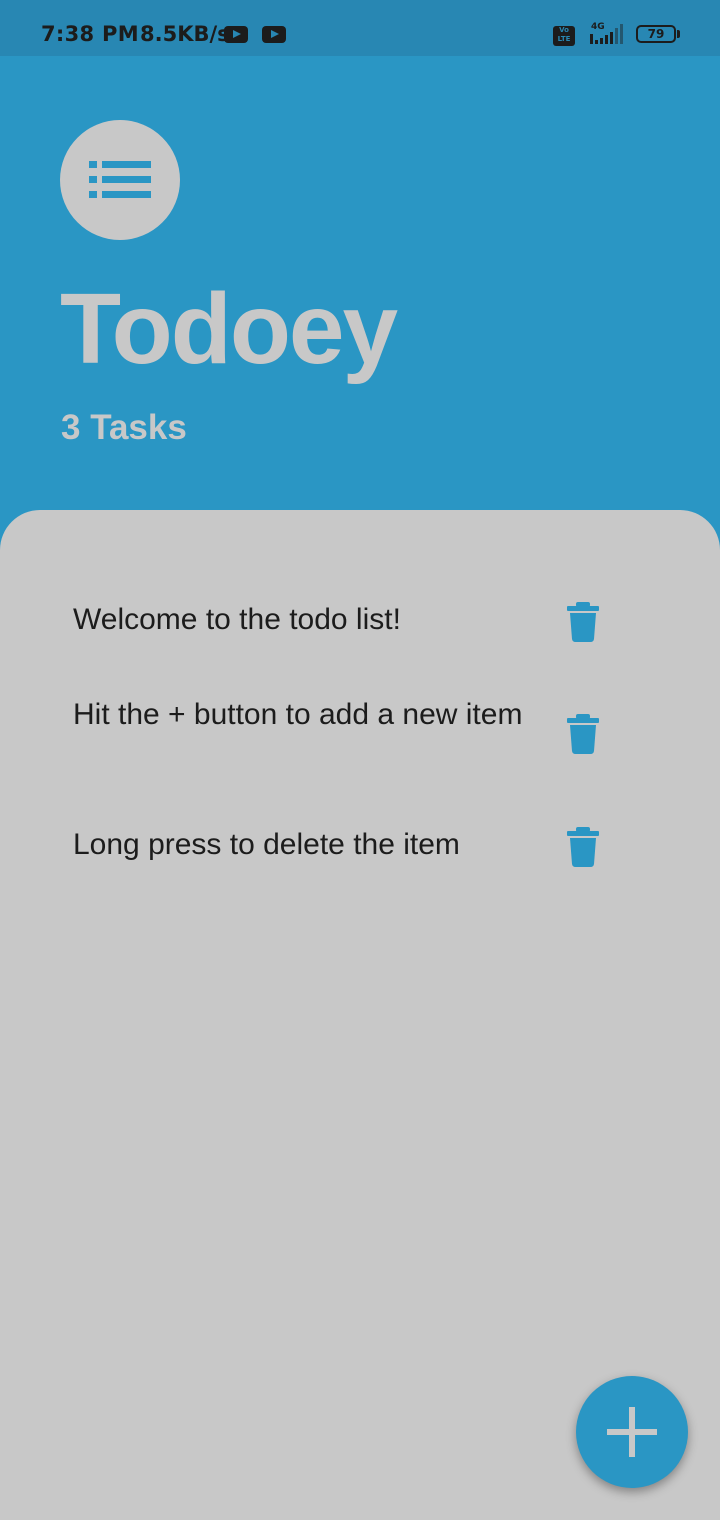 The image size is (720, 1520). I want to click on task-item: Welcome to the todo list!, so click(353, 620).